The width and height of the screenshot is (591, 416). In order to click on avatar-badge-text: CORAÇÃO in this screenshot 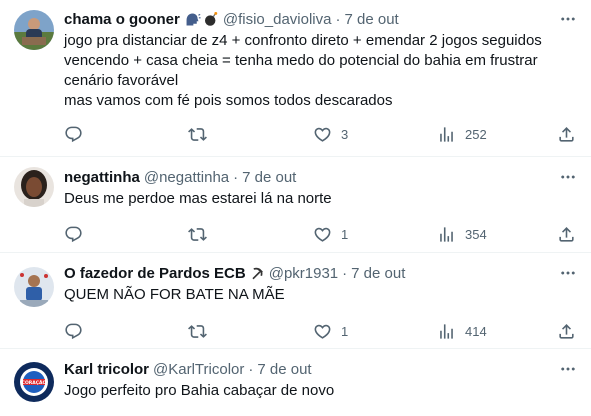, I will do `click(34, 382)`.